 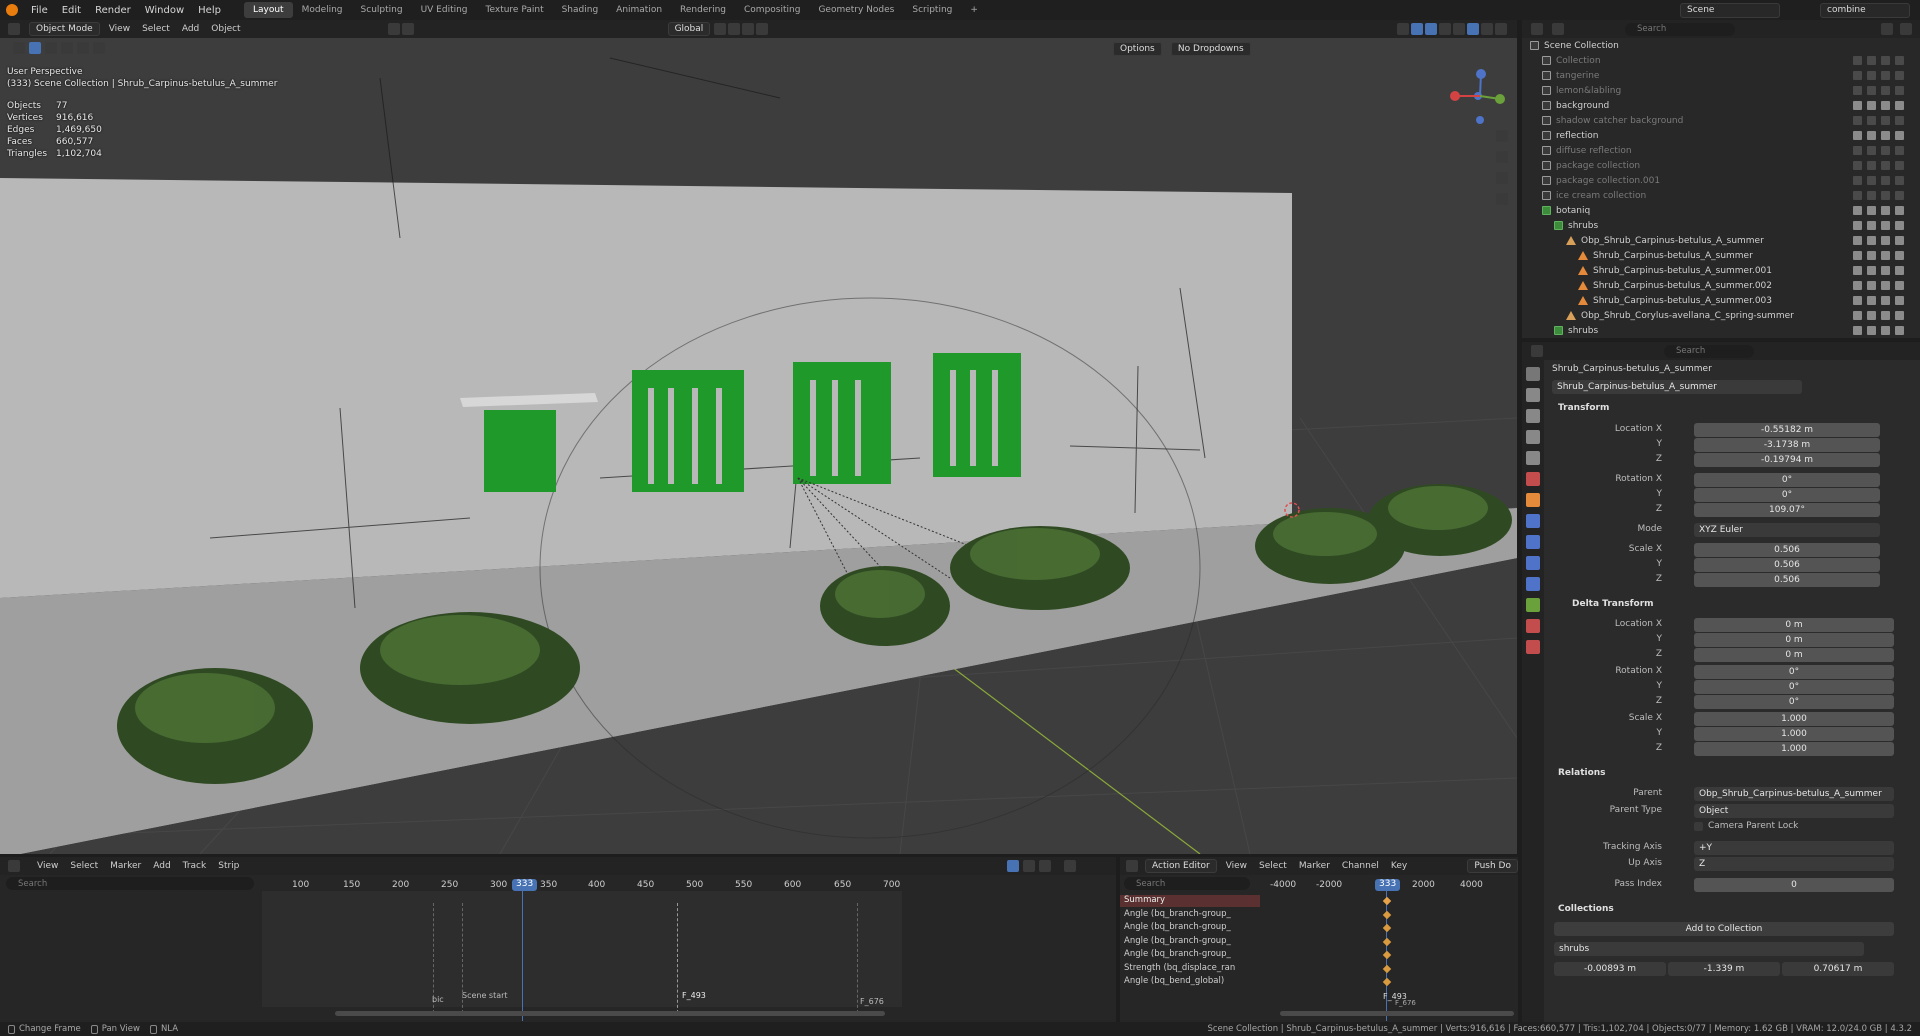 What do you see at coordinates (1721, 225) in the screenshot?
I see `outliner-row: shrubs` at bounding box center [1721, 225].